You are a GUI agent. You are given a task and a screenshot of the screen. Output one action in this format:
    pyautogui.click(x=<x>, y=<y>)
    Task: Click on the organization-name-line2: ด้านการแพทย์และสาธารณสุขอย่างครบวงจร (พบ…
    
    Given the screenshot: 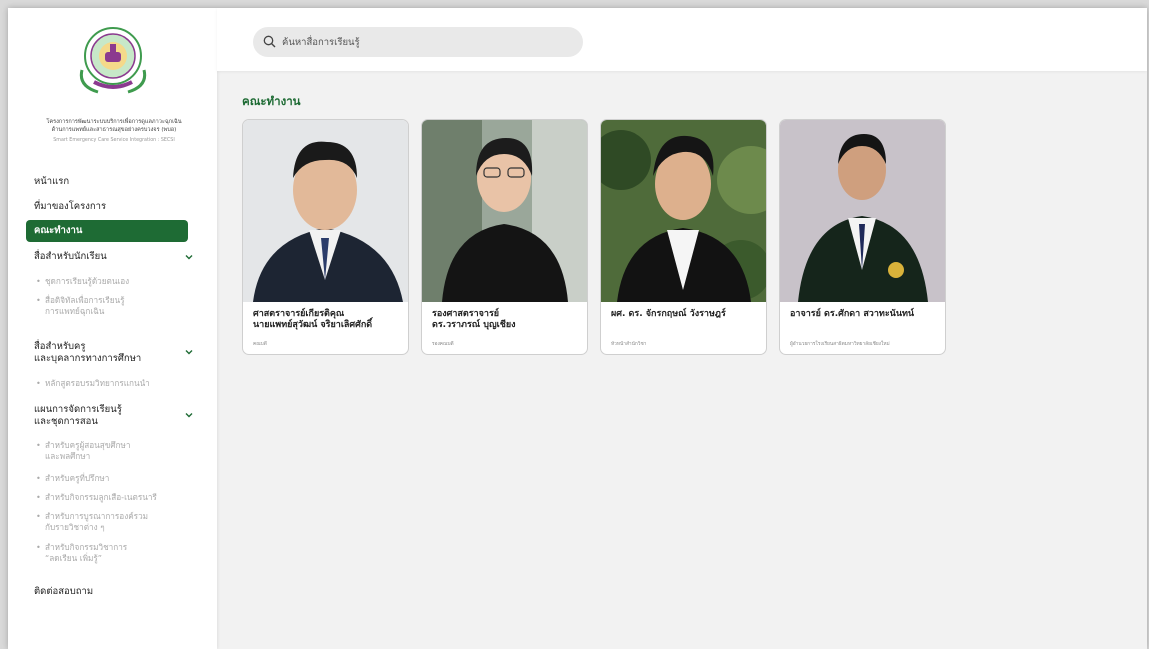 What is the action you would take?
    pyautogui.click(x=114, y=130)
    